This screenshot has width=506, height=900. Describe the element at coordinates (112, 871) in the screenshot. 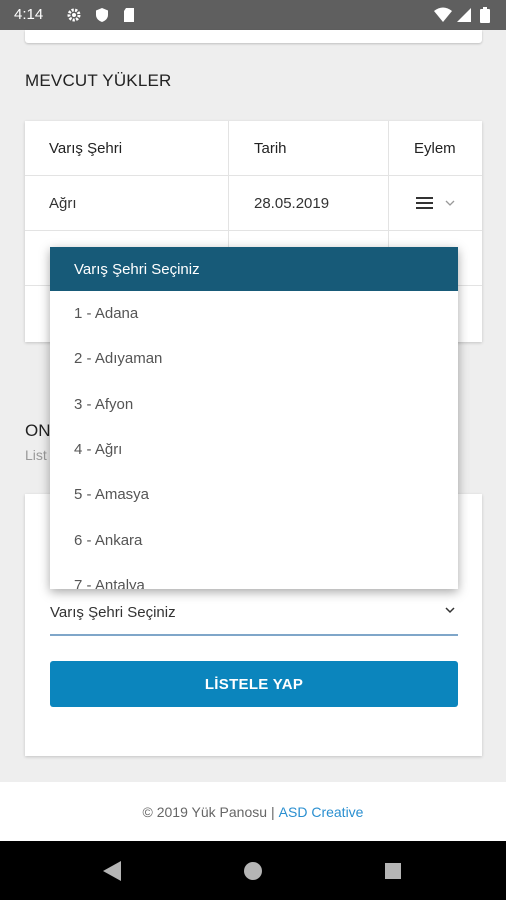

I see `back-icon` at that location.